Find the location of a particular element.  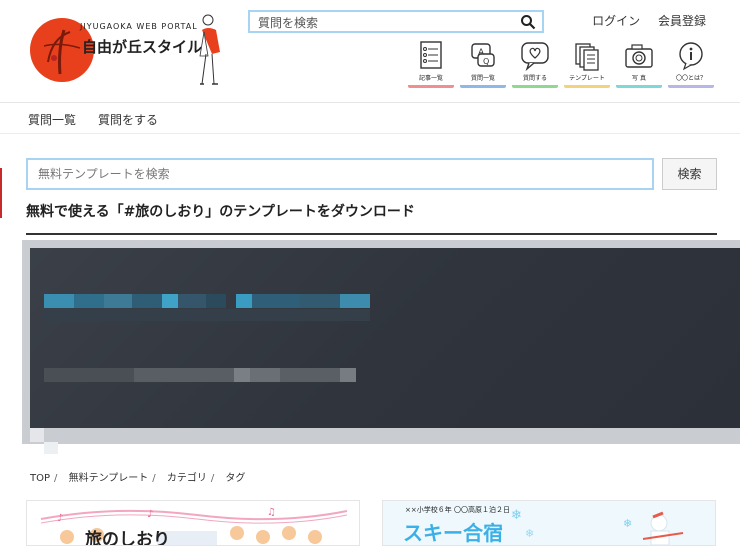

nav-article-list: 記事一覧 is located at coordinates (431, 64).